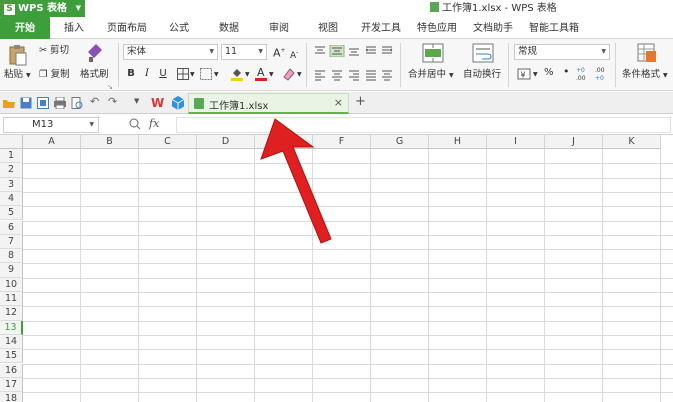 The image size is (673, 402). Describe the element at coordinates (54, 51) in the screenshot. I see `cut-button: ✂ 剪切` at that location.